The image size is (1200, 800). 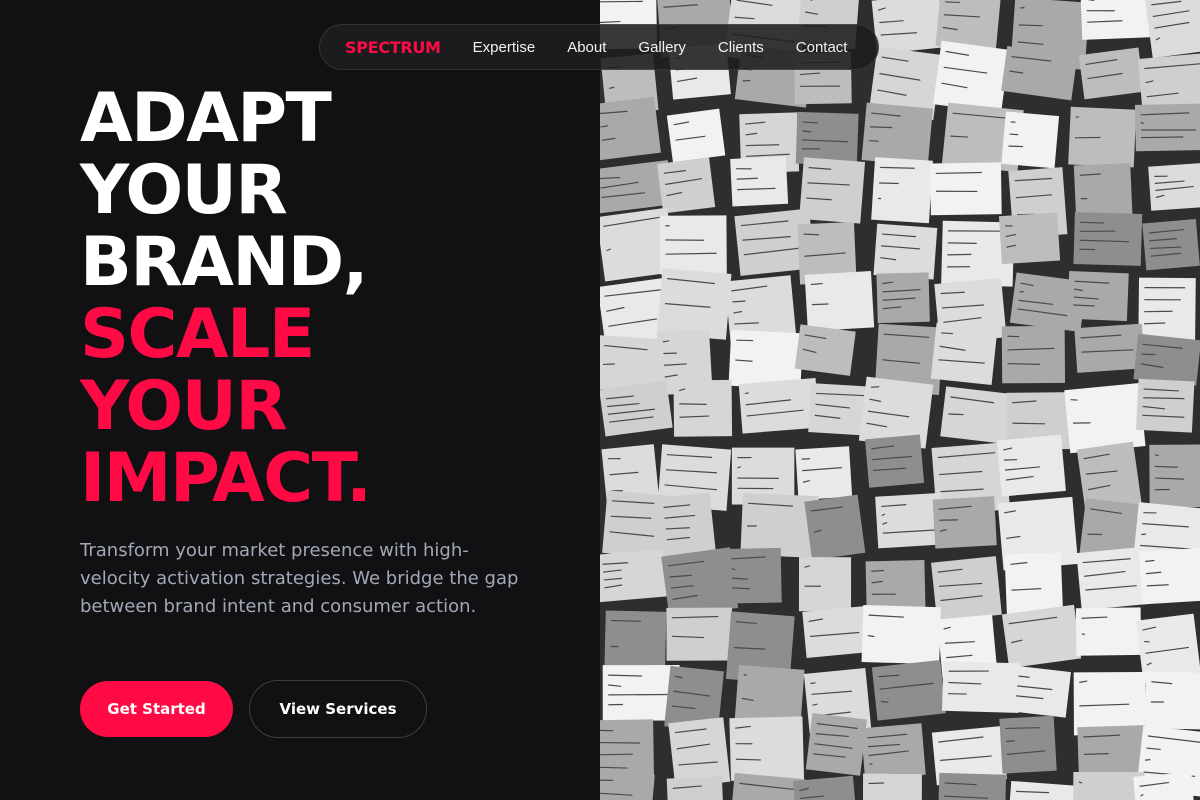 I want to click on headline-line-4: SCALE, so click(x=197, y=334).